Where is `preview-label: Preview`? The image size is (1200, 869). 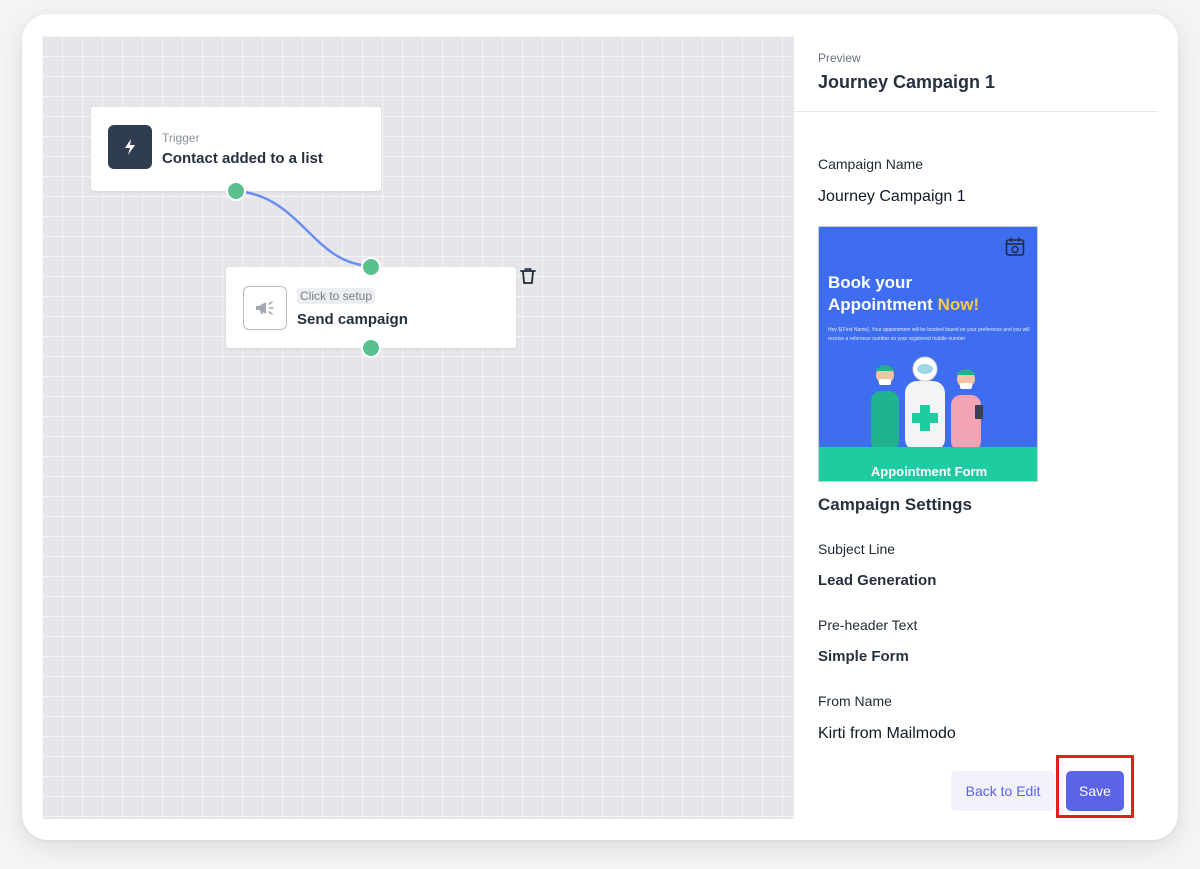
preview-label: Preview is located at coordinates (839, 58).